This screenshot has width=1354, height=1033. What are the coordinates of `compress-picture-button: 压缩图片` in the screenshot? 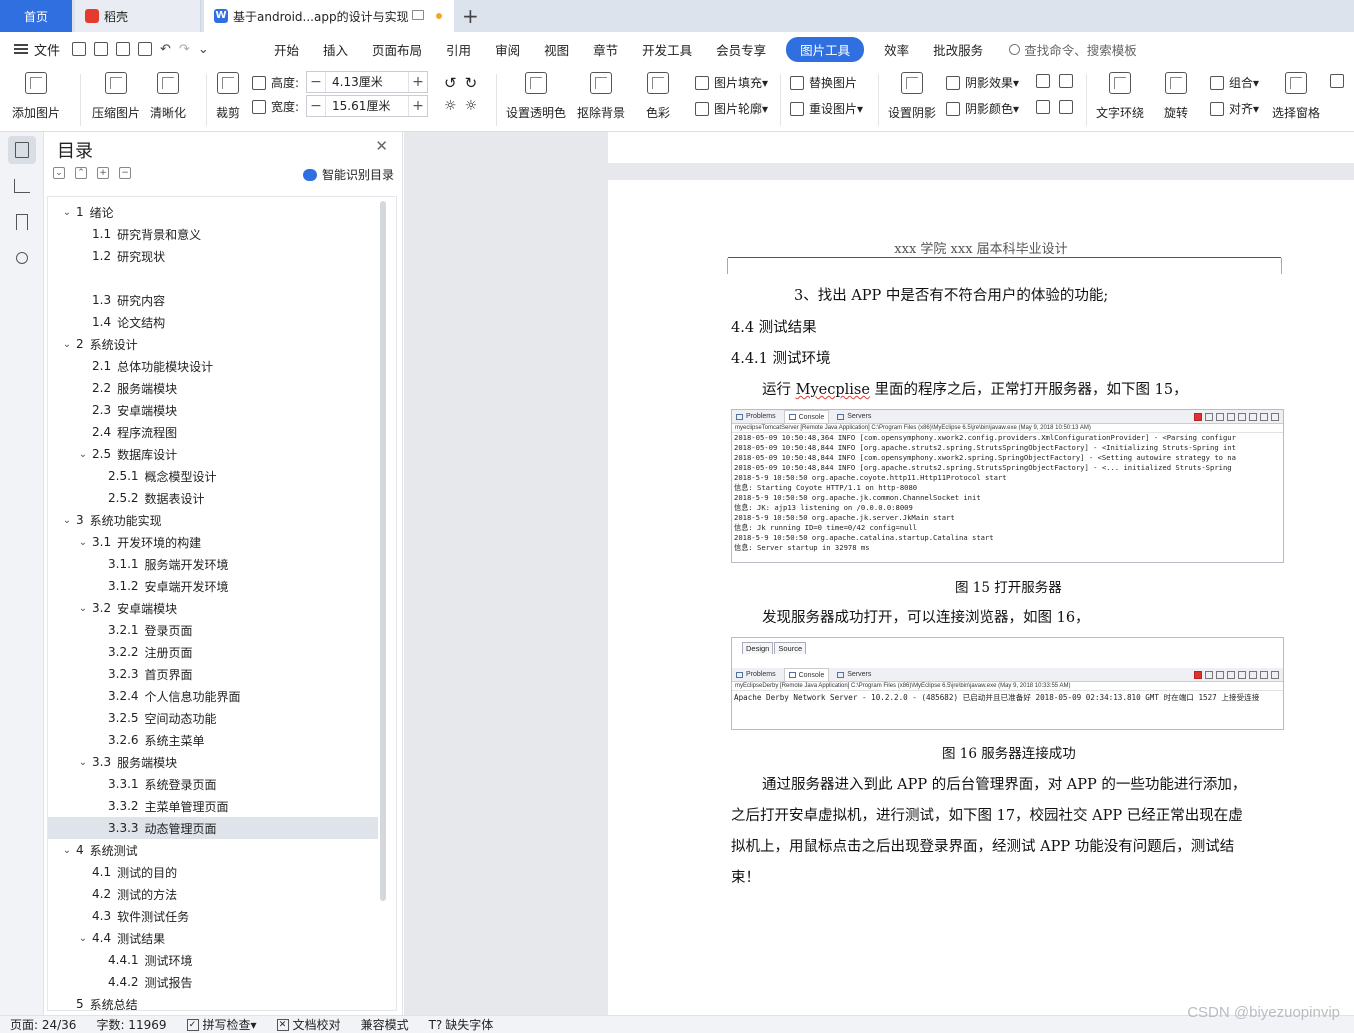 It's located at (116, 96).